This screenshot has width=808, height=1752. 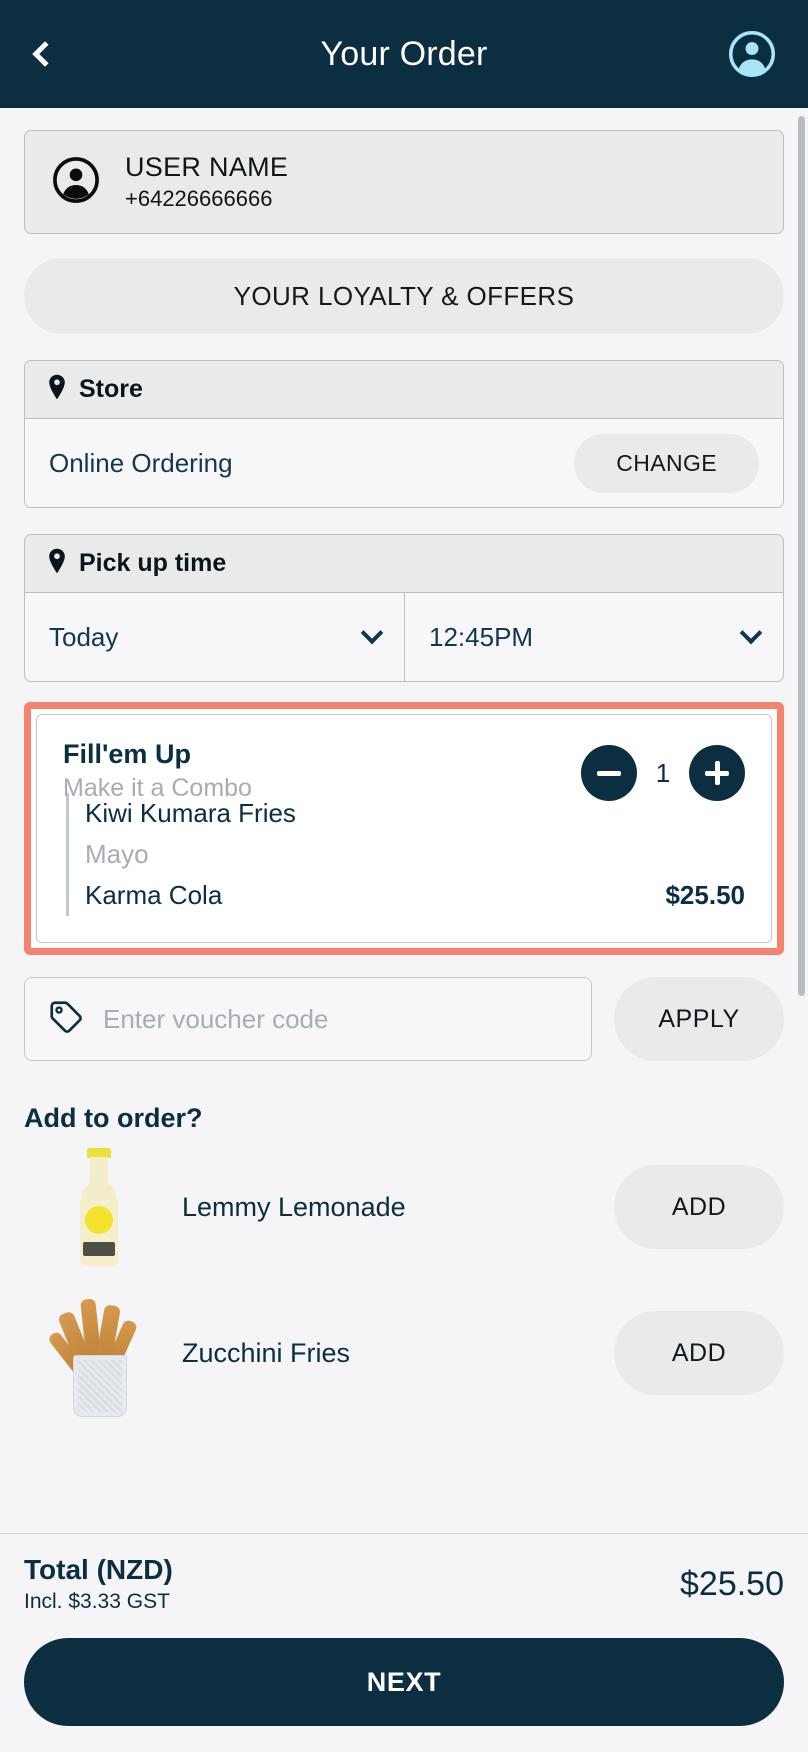 I want to click on loyalty-offers-button: YOUR LOYALTY & OFFERS, so click(x=404, y=296).